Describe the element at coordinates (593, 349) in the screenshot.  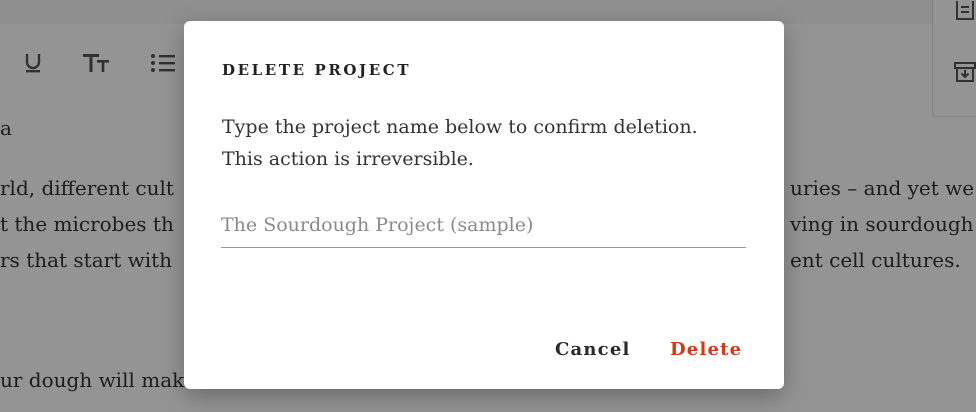
I see `cancel-button: Cancel` at that location.